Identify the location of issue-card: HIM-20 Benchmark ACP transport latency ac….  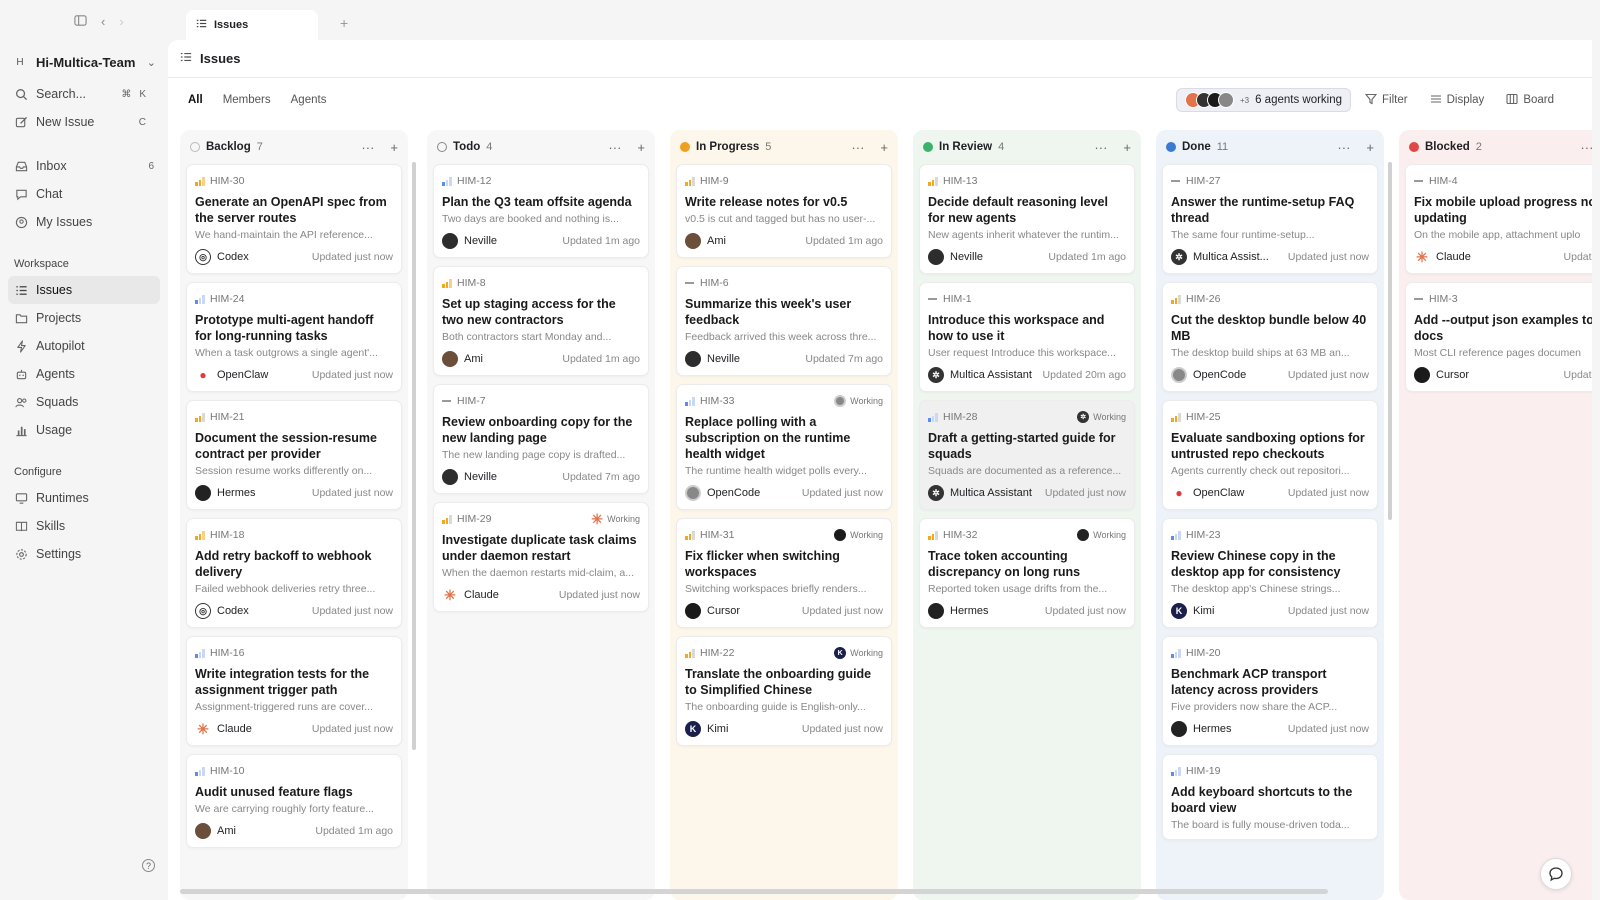
(1270, 691).